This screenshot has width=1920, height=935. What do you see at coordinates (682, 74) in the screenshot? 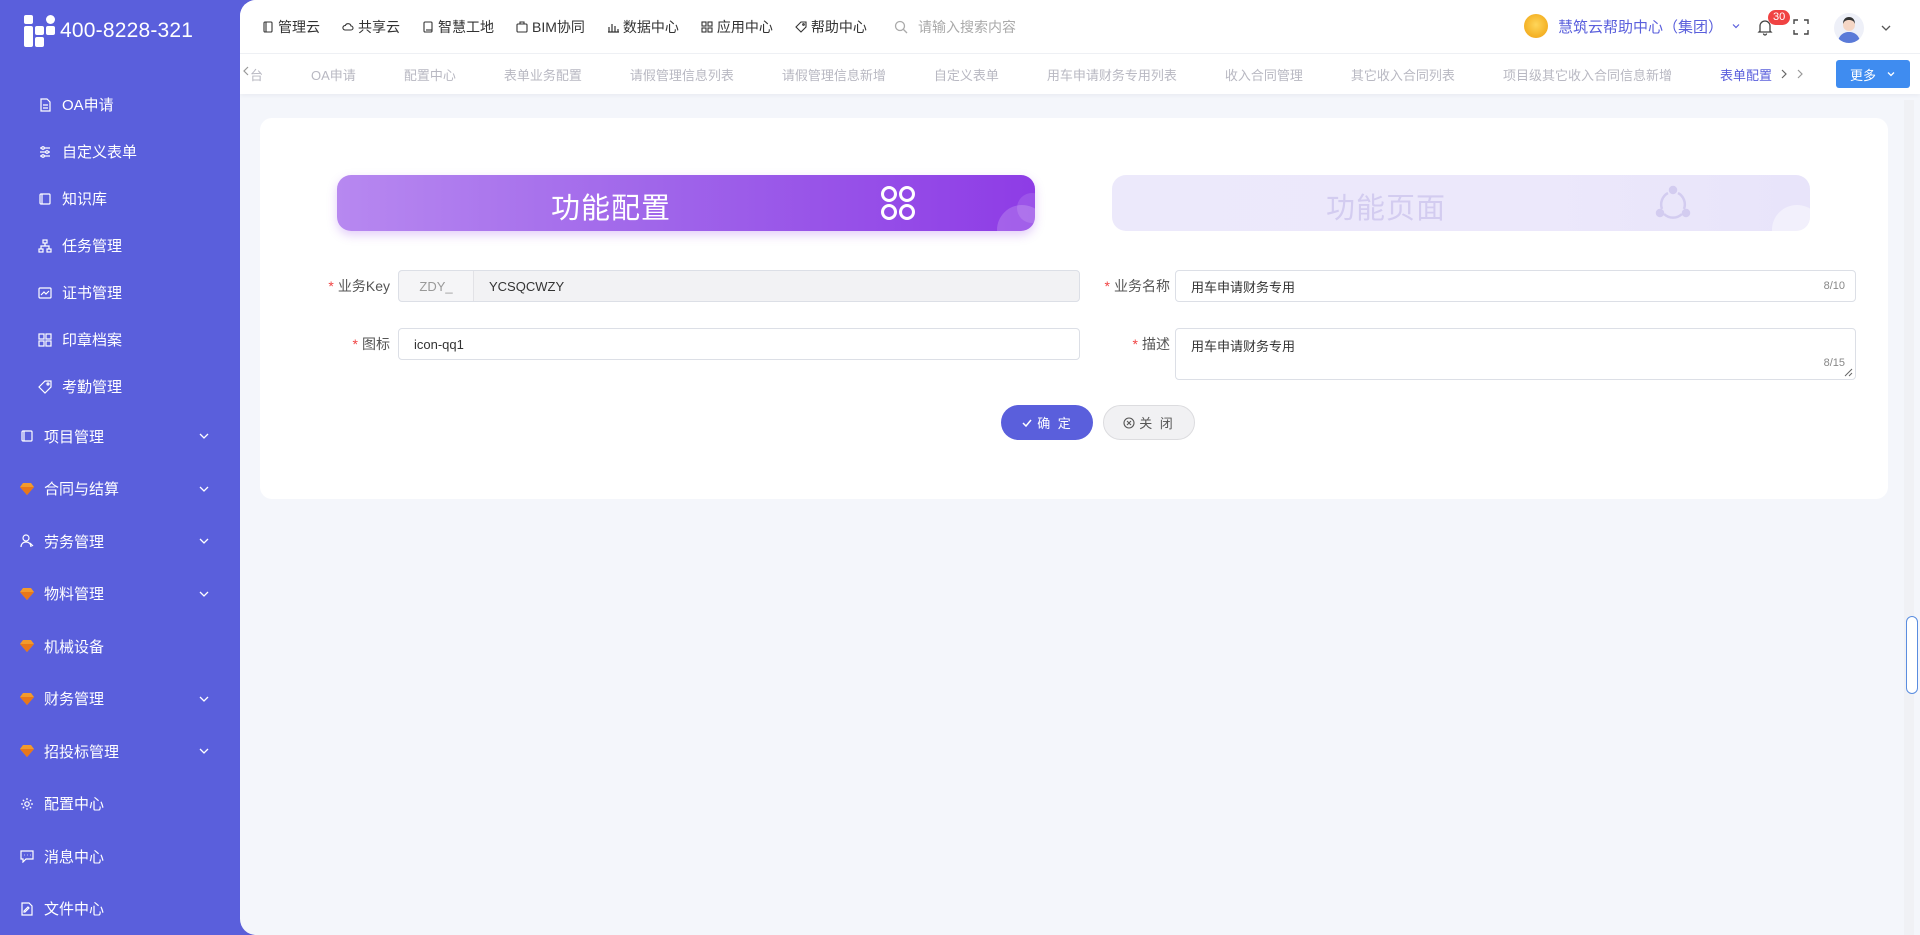
I see `tab-item: 请假管理信息列表` at bounding box center [682, 74].